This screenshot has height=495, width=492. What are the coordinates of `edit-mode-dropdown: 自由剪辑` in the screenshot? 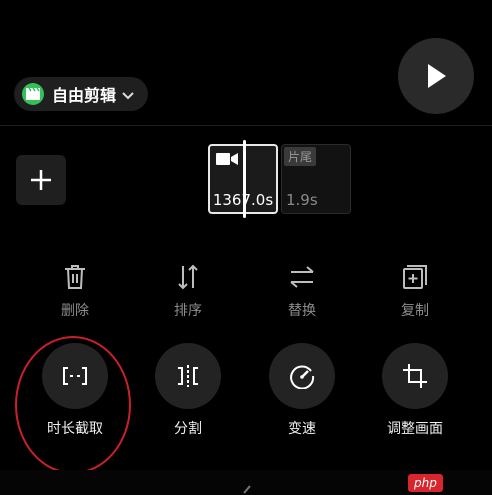 It's located at (81, 94).